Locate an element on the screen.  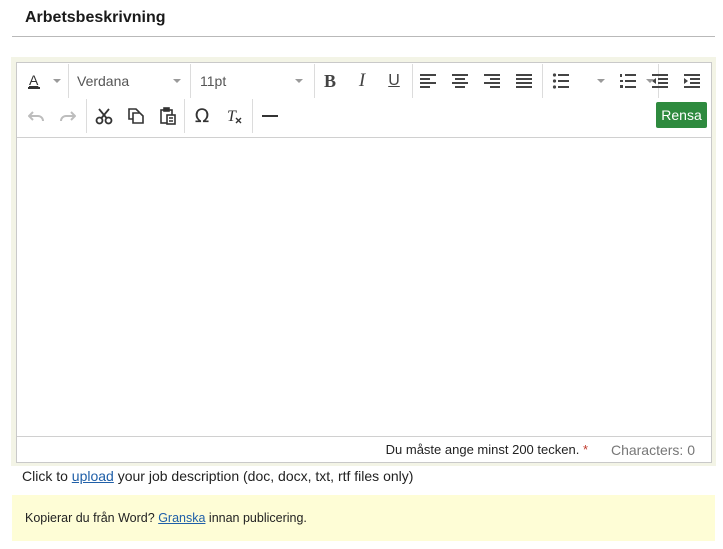
title-divider is located at coordinates (363, 36).